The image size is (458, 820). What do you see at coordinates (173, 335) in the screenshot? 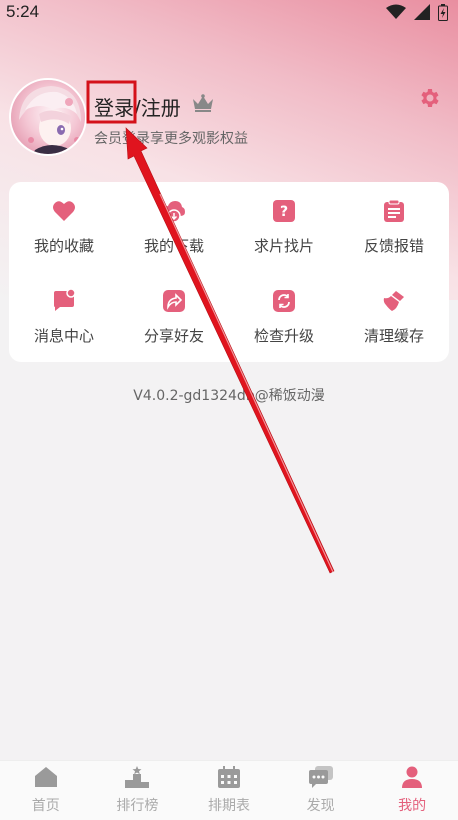
I see `grid-item-label: 分享好友` at bounding box center [173, 335].